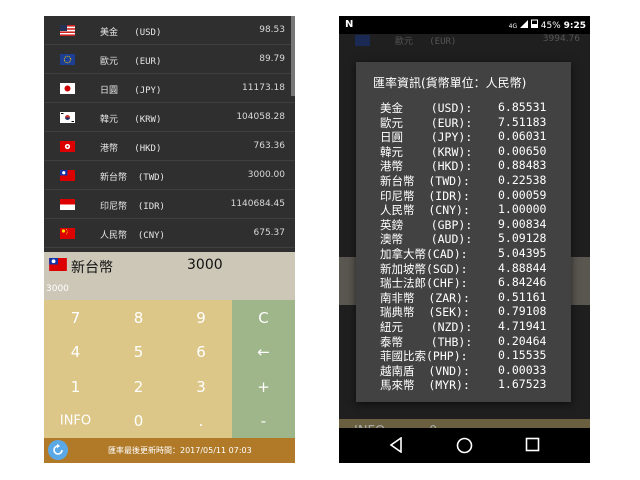 This screenshot has width=640, height=480. I want to click on hk-flag-icon, so click(67, 146).